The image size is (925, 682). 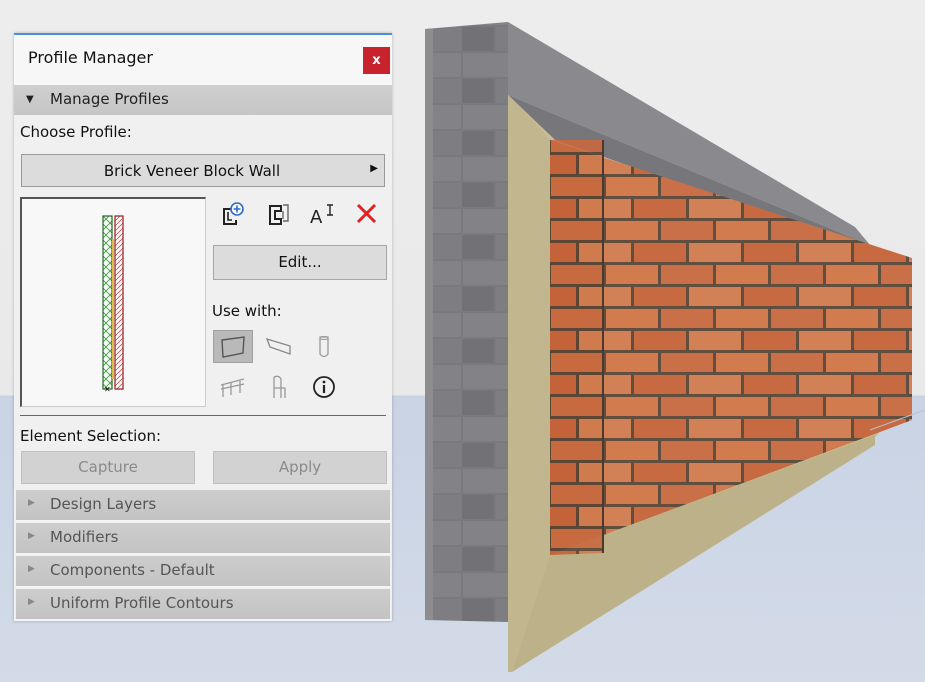 I want to click on svg-text: A, so click(x=316, y=217).